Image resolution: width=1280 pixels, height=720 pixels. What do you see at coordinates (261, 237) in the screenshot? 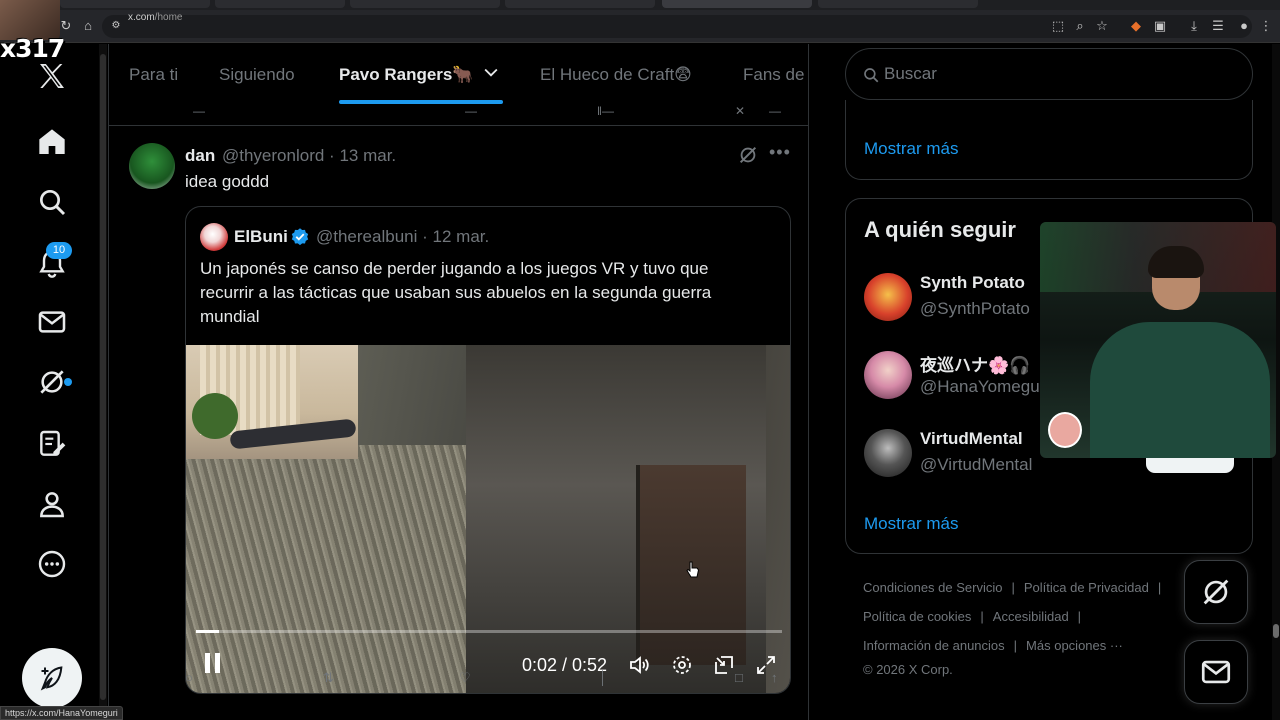
I see `quote-author-name: ElBuni` at bounding box center [261, 237].